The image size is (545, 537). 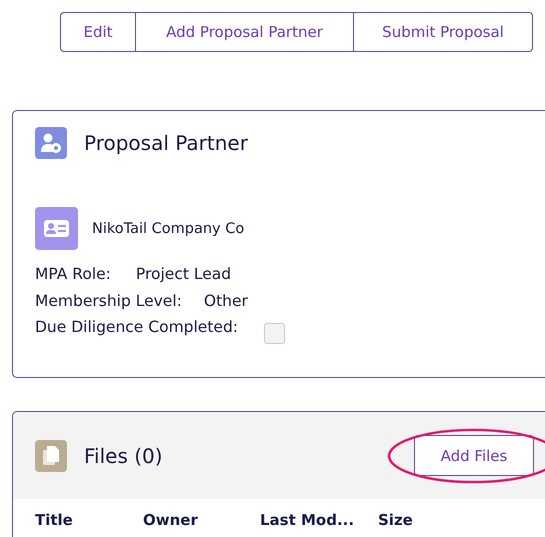 What do you see at coordinates (244, 32) in the screenshot?
I see `action-button: Add Proposal Partner` at bounding box center [244, 32].